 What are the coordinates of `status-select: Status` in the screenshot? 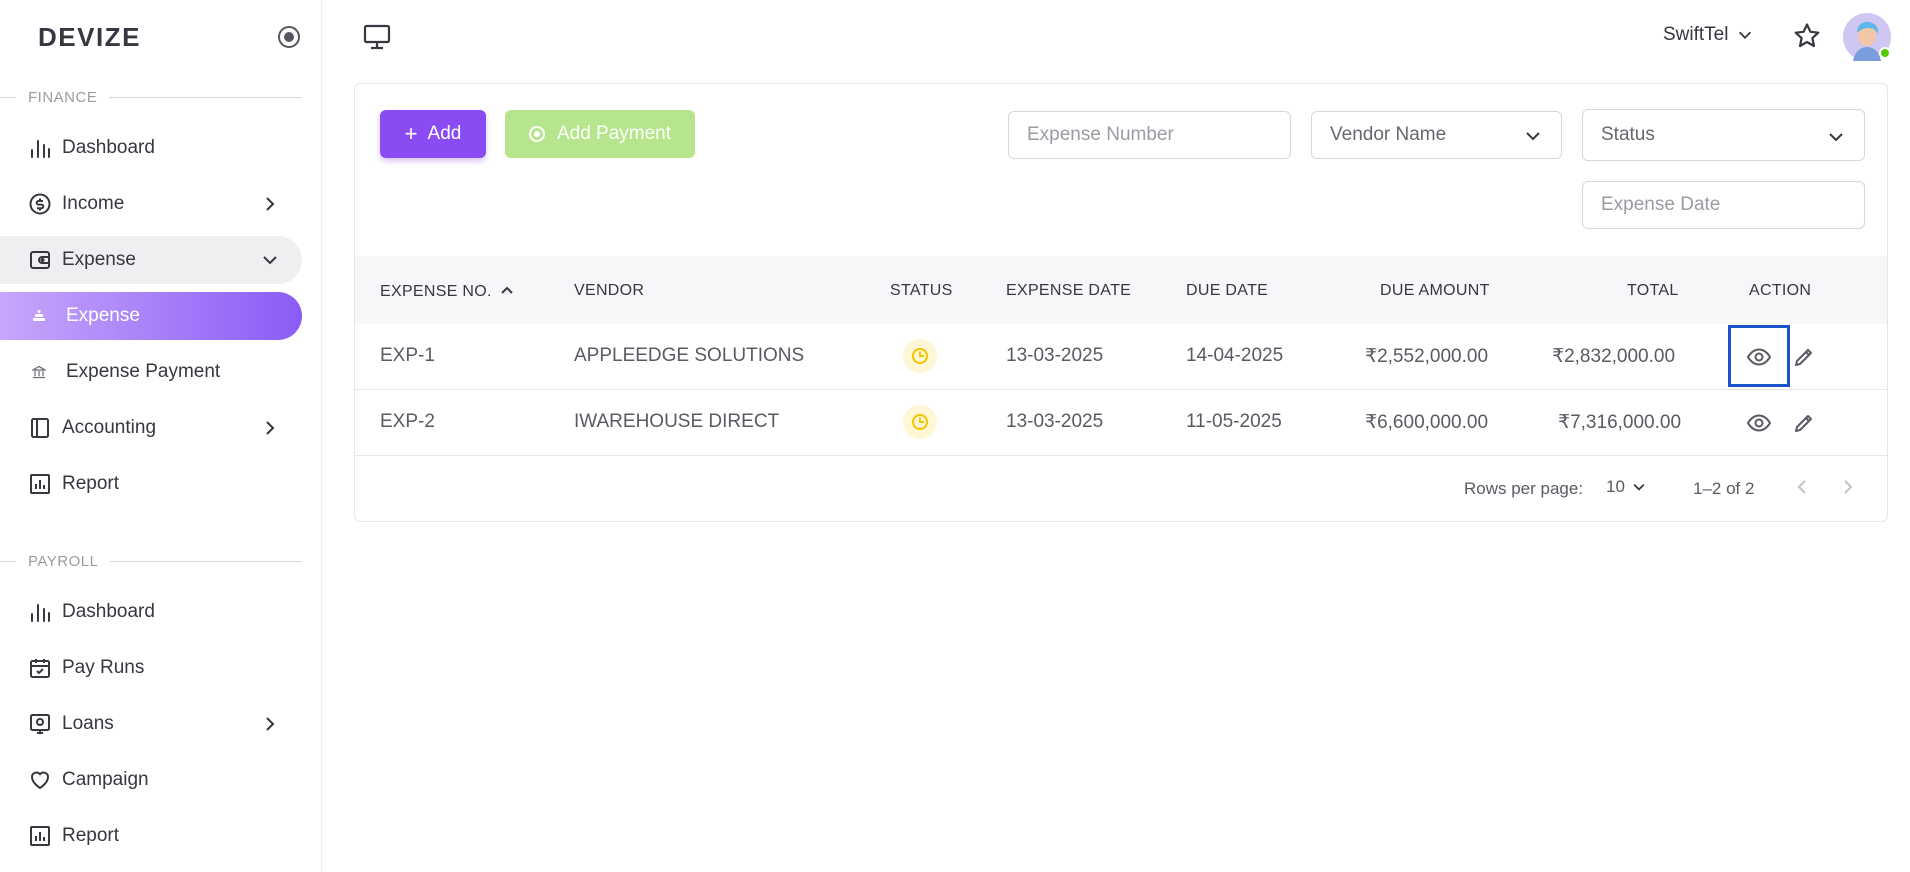 It's located at (1723, 135).